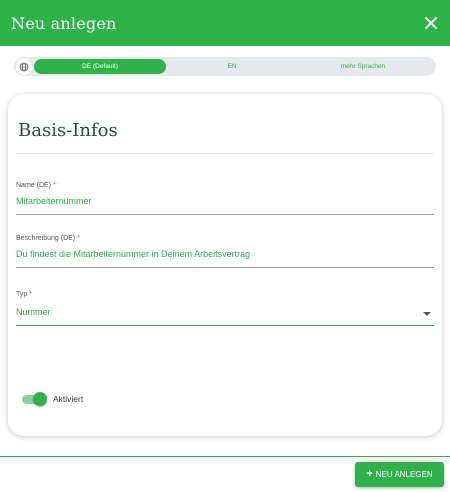  What do you see at coordinates (232, 66) in the screenshot?
I see `tab-en: EN` at bounding box center [232, 66].